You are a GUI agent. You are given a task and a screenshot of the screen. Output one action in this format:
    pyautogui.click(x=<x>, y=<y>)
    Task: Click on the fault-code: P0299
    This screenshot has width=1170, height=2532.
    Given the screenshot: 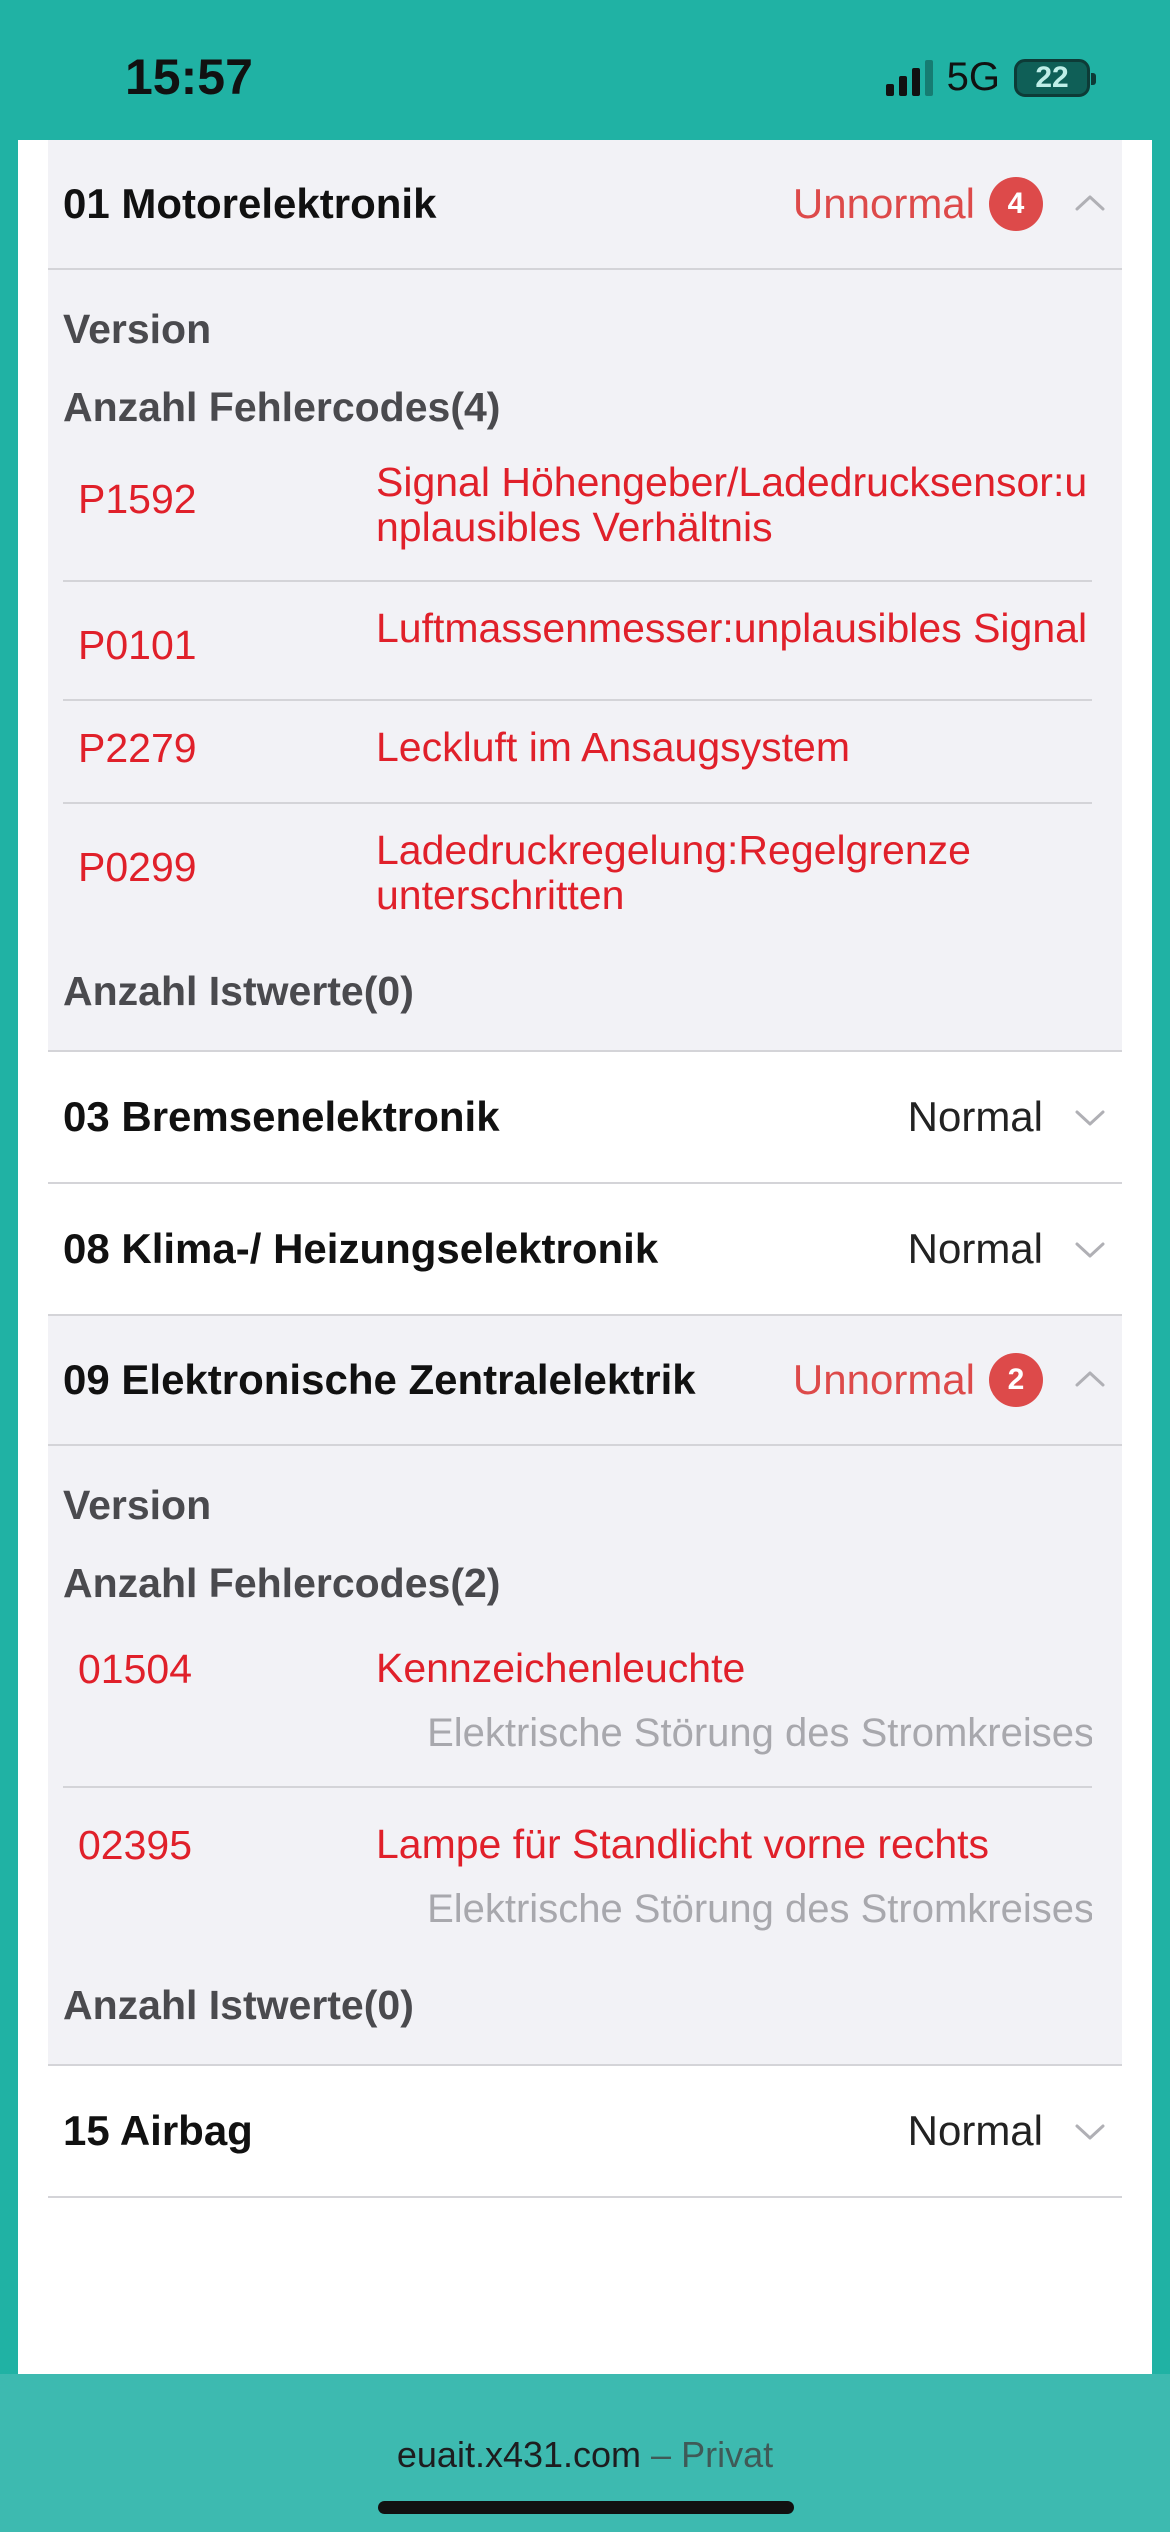 What is the action you would take?
    pyautogui.click(x=137, y=867)
    